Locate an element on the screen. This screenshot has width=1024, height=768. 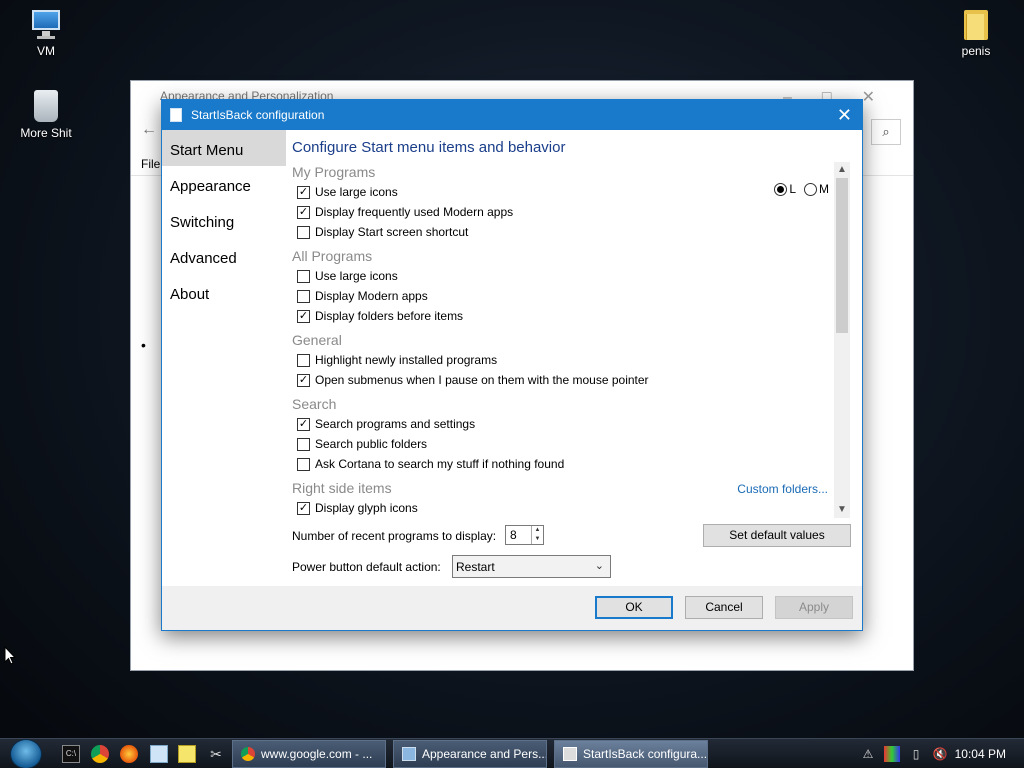
checkbox-row: Search public folders is located at coordinates (560, 444).